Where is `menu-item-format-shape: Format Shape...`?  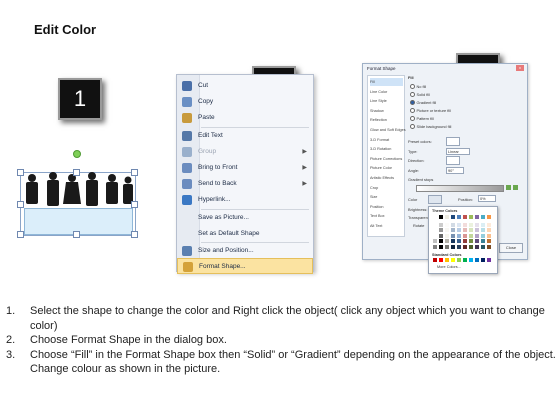 menu-item-format-shape: Format Shape... is located at coordinates (245, 266).